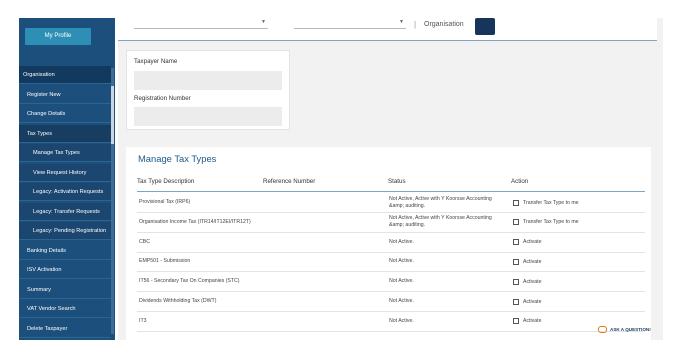 The width and height of the screenshot is (683, 359). I want to click on tax-type-description: Dividends Withholding Tax (DWT), so click(178, 301).